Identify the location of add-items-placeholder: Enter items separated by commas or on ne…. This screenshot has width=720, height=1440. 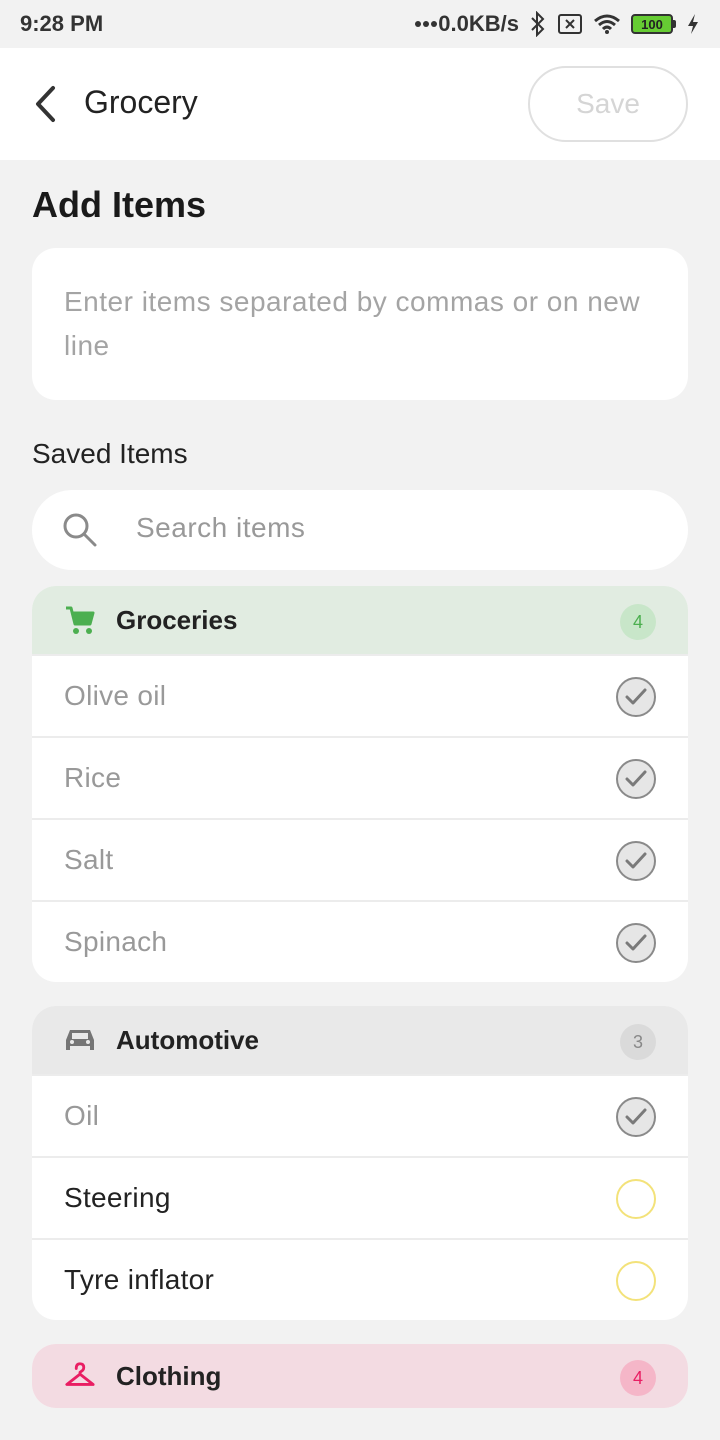
(352, 323).